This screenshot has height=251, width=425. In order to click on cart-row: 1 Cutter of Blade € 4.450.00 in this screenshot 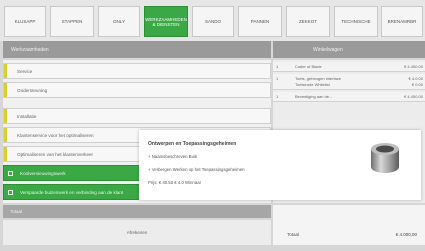, I will do `click(349, 67)`.